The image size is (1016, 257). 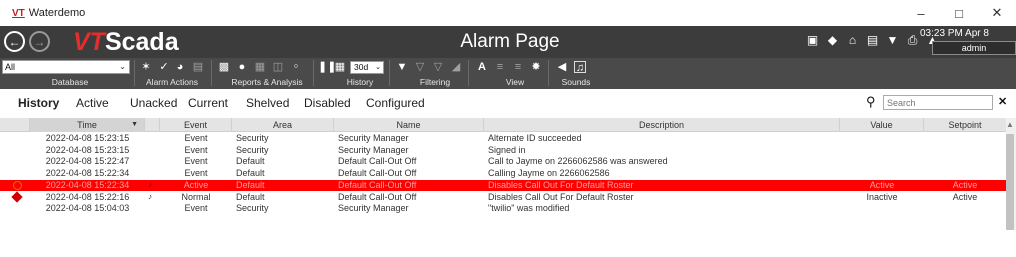 I want to click on tab-current: Current, so click(x=208, y=103).